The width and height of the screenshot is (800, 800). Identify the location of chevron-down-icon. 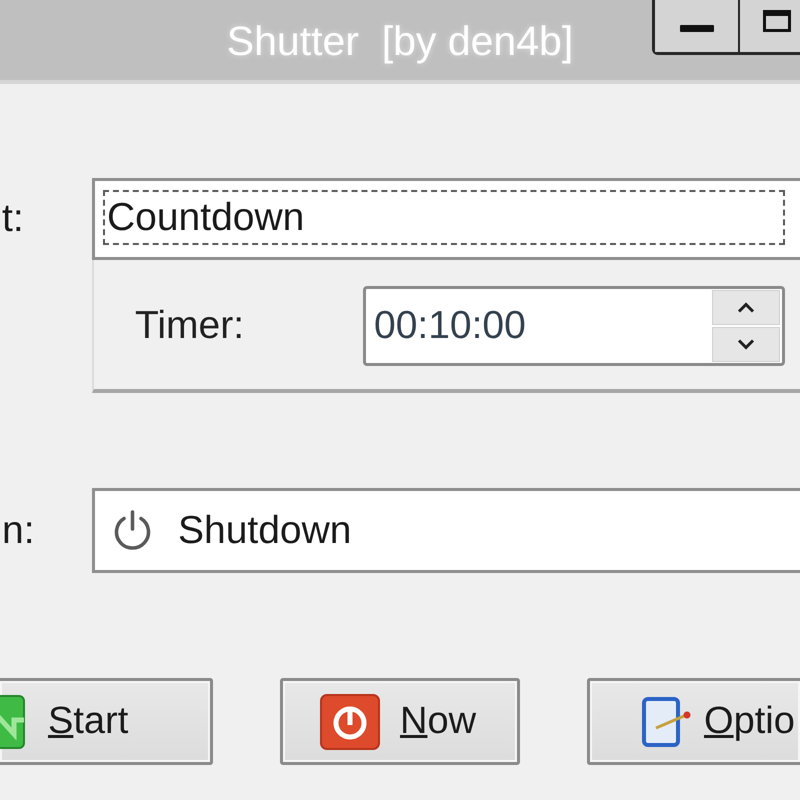
(746, 344).